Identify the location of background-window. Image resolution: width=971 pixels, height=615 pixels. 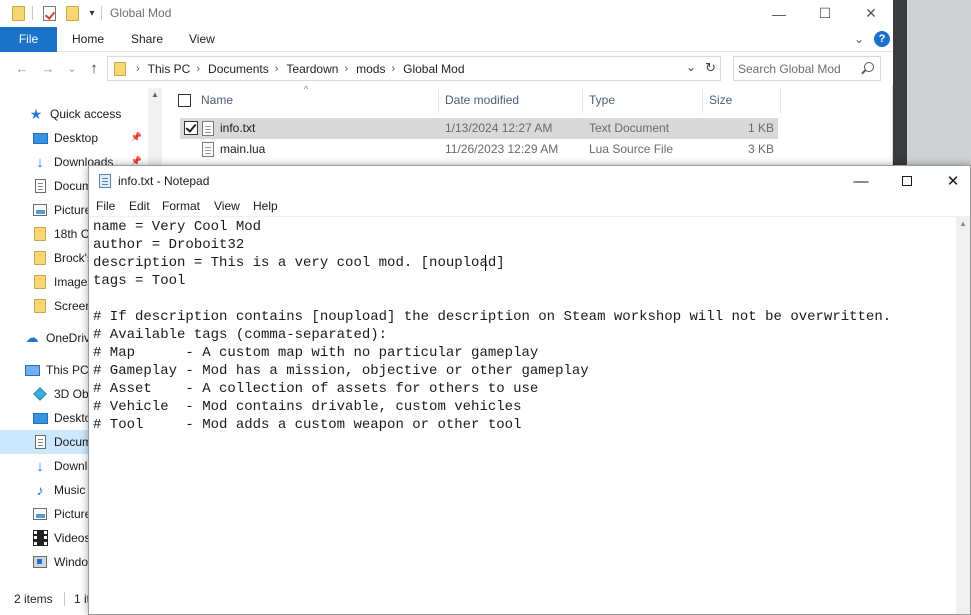
(932, 83).